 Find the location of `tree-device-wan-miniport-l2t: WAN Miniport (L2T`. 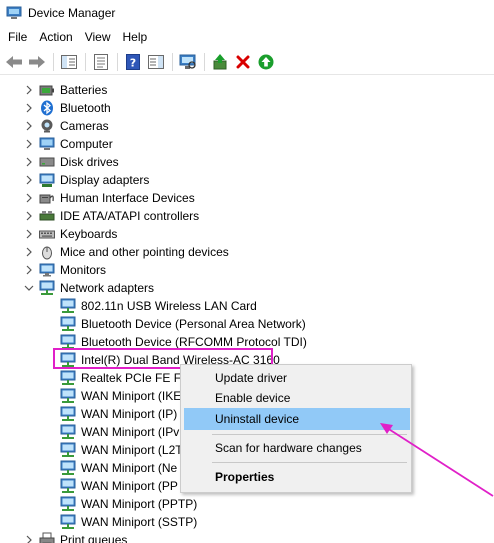

tree-device-wan-miniport-l2t: WAN Miniport (L2T is located at coordinates (121, 450).